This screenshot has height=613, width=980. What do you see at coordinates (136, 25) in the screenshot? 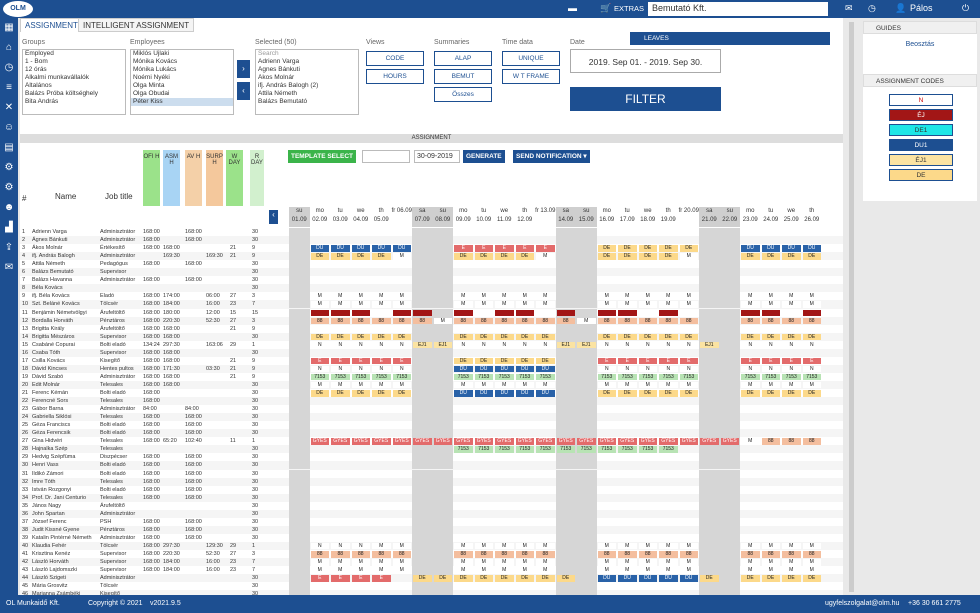
I see `tab-intelligent-assignment: INTELLIGENT ASSIGNMENT` at bounding box center [136, 25].